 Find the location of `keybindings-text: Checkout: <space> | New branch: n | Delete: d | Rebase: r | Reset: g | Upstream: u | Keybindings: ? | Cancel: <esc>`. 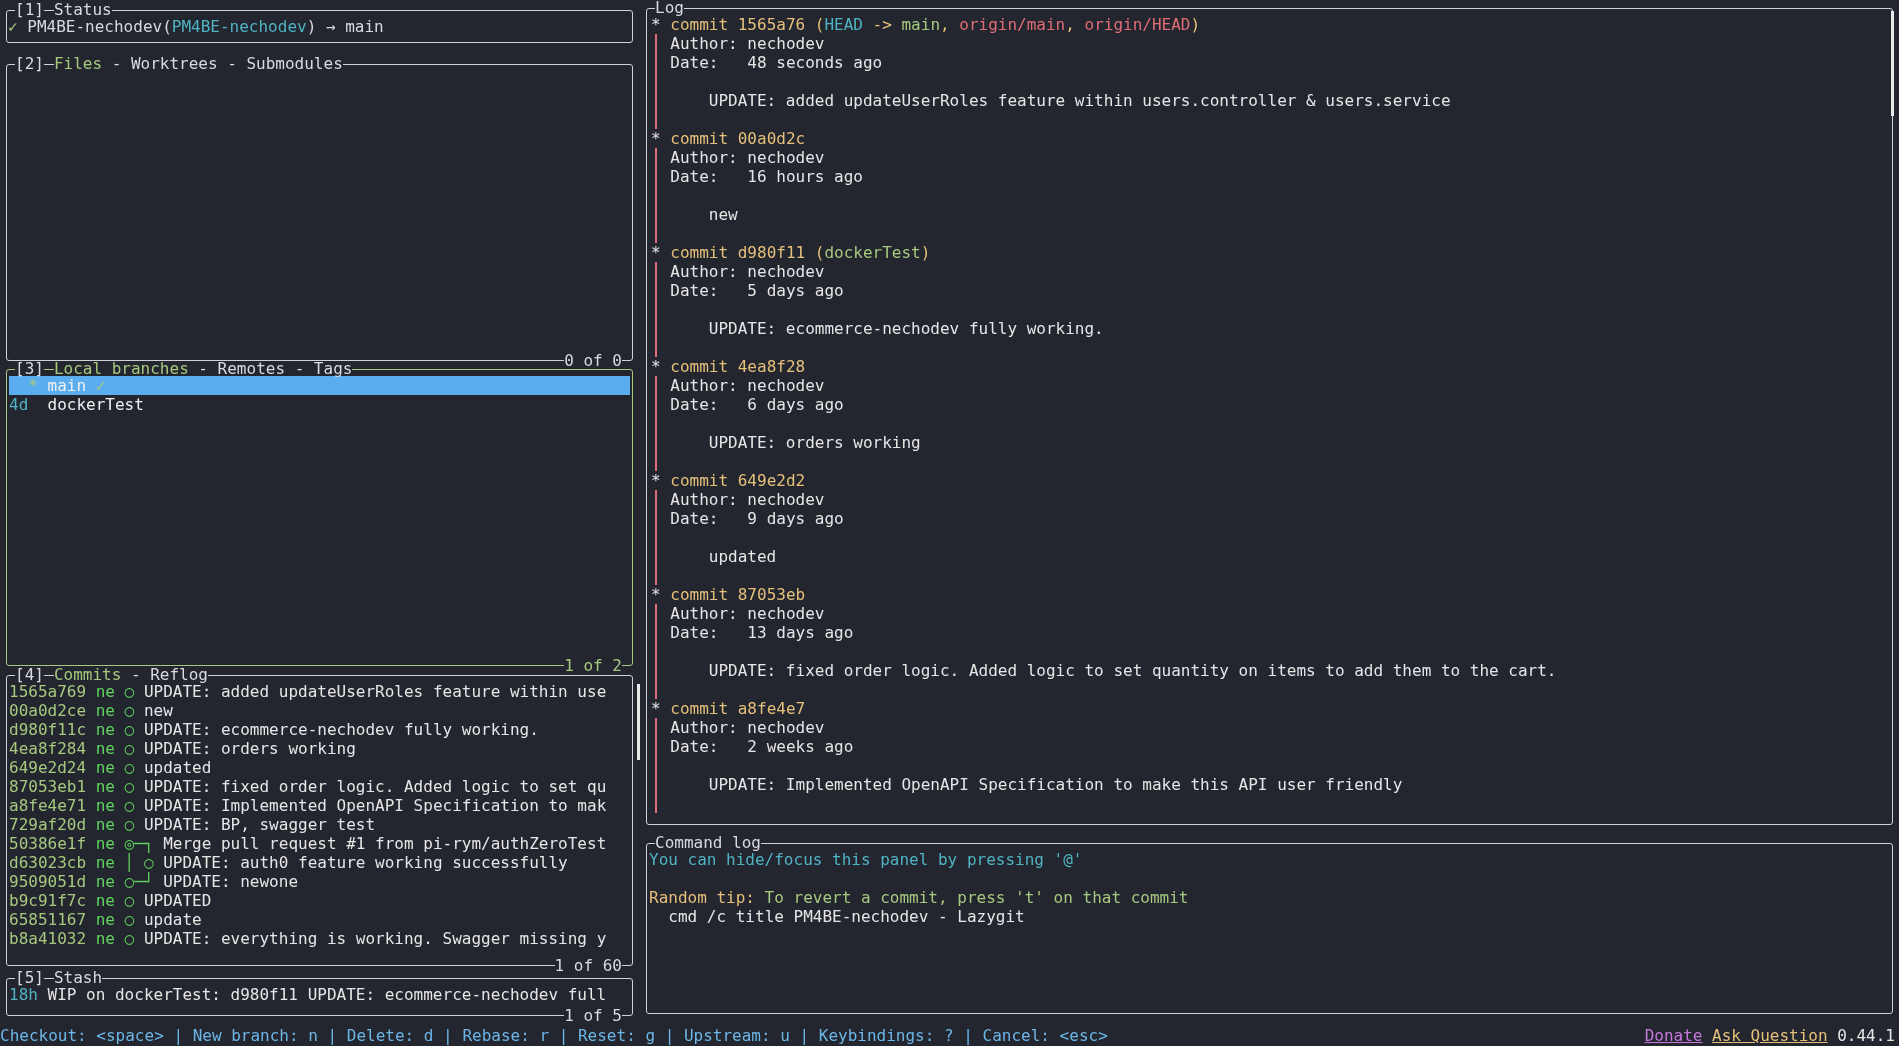

keybindings-text: Checkout: <space> | New branch: n | Delete: d | Rebase: r | Reset: g | Upstream: u | Keybindings: ? | Cancel: <esc> is located at coordinates (554, 1035).